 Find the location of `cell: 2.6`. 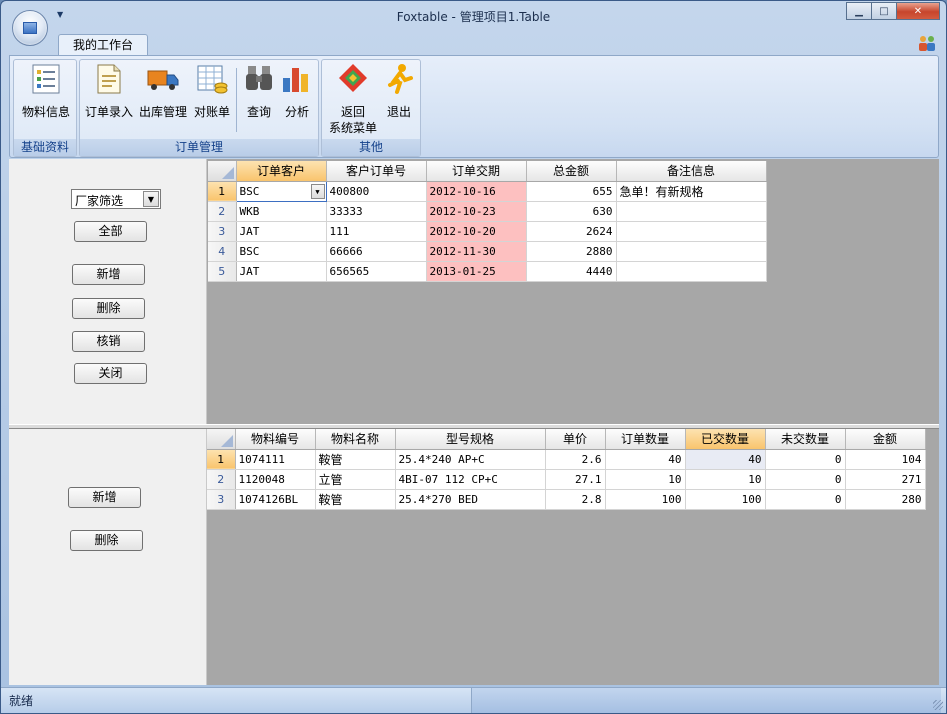

cell: 2.6 is located at coordinates (575, 459).